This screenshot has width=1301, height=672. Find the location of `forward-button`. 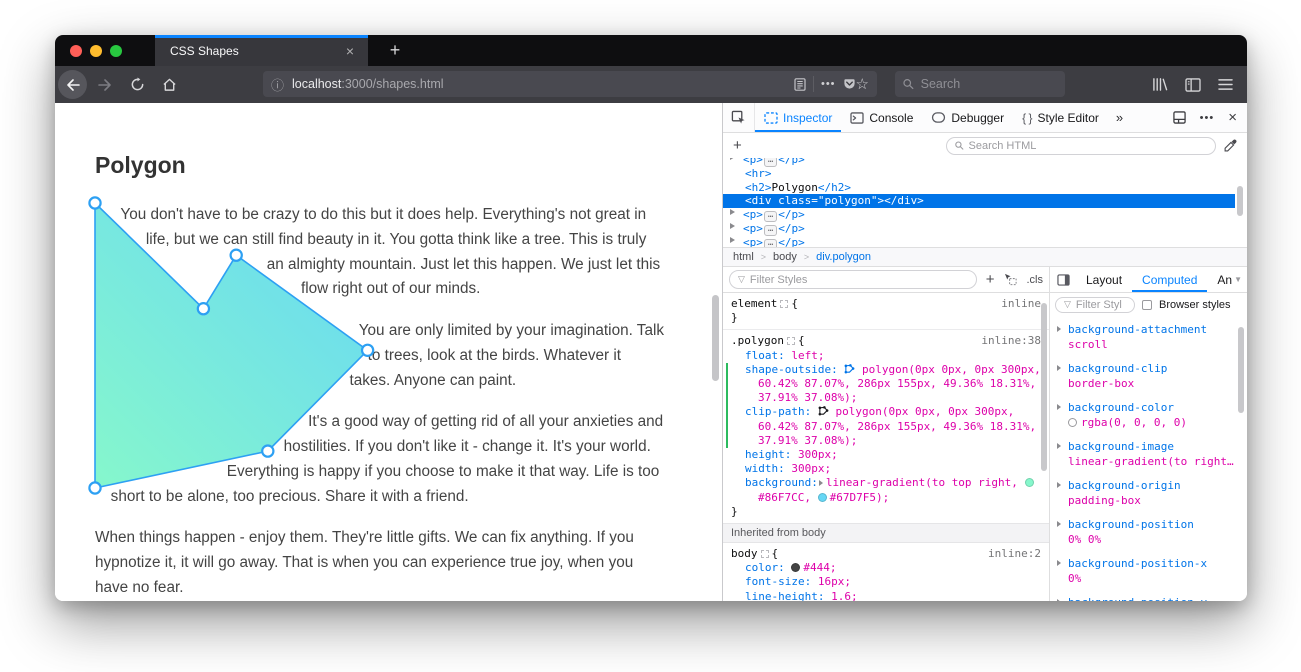

forward-button is located at coordinates (105, 85).